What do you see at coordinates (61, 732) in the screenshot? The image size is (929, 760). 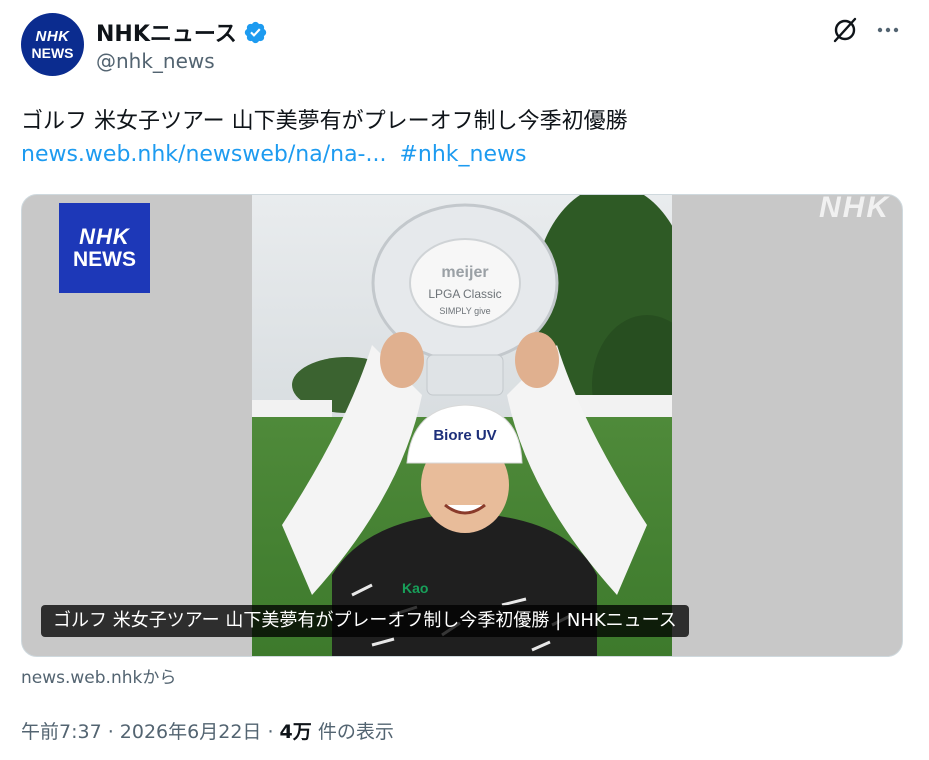 I see `tweet-time: 午前7:37` at bounding box center [61, 732].